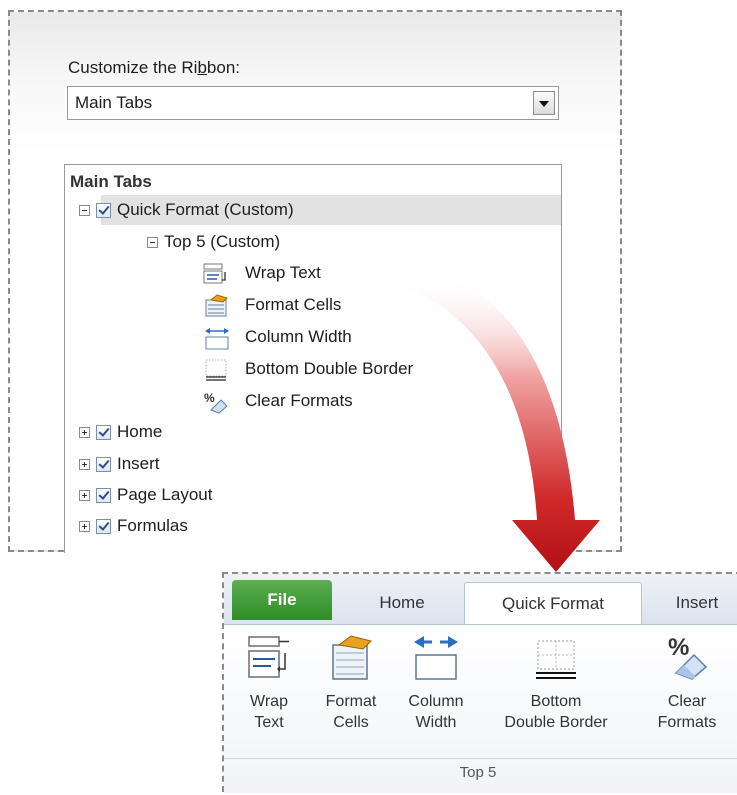 This screenshot has height=795, width=737. Describe the element at coordinates (556, 701) in the screenshot. I see `button-label: Bottom` at that location.